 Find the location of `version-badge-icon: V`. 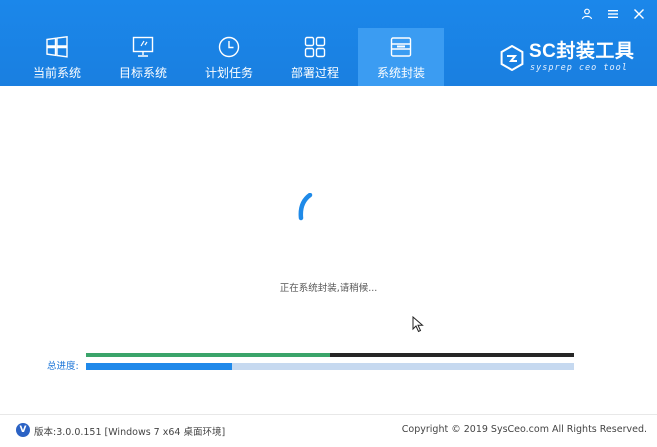

version-badge-icon: V is located at coordinates (23, 430).